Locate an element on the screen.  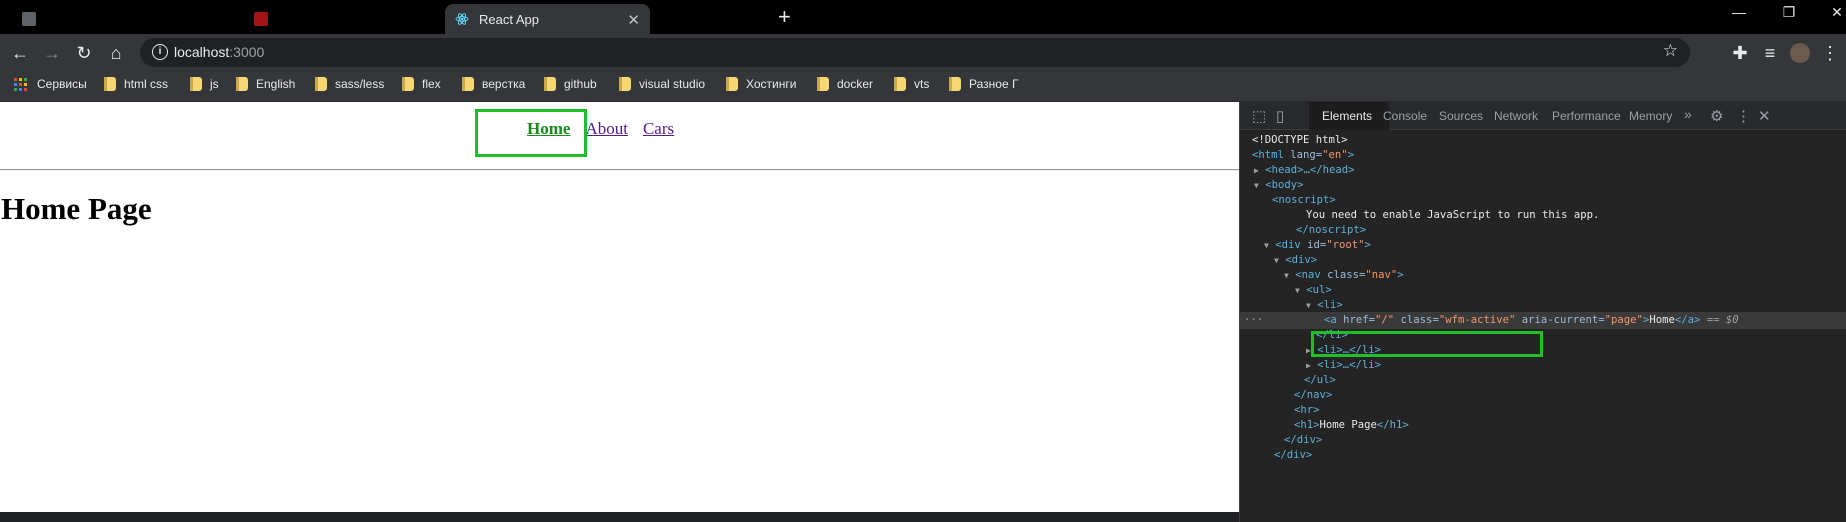
attr-value: "en" is located at coordinates (1335, 155).